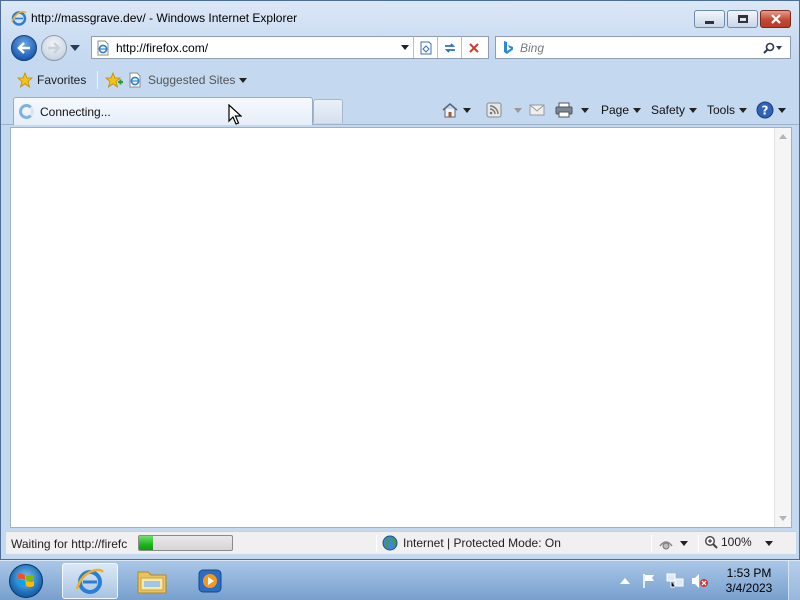 This screenshot has width=800, height=600. What do you see at coordinates (146, 543) in the screenshot?
I see `progress-fill` at bounding box center [146, 543].